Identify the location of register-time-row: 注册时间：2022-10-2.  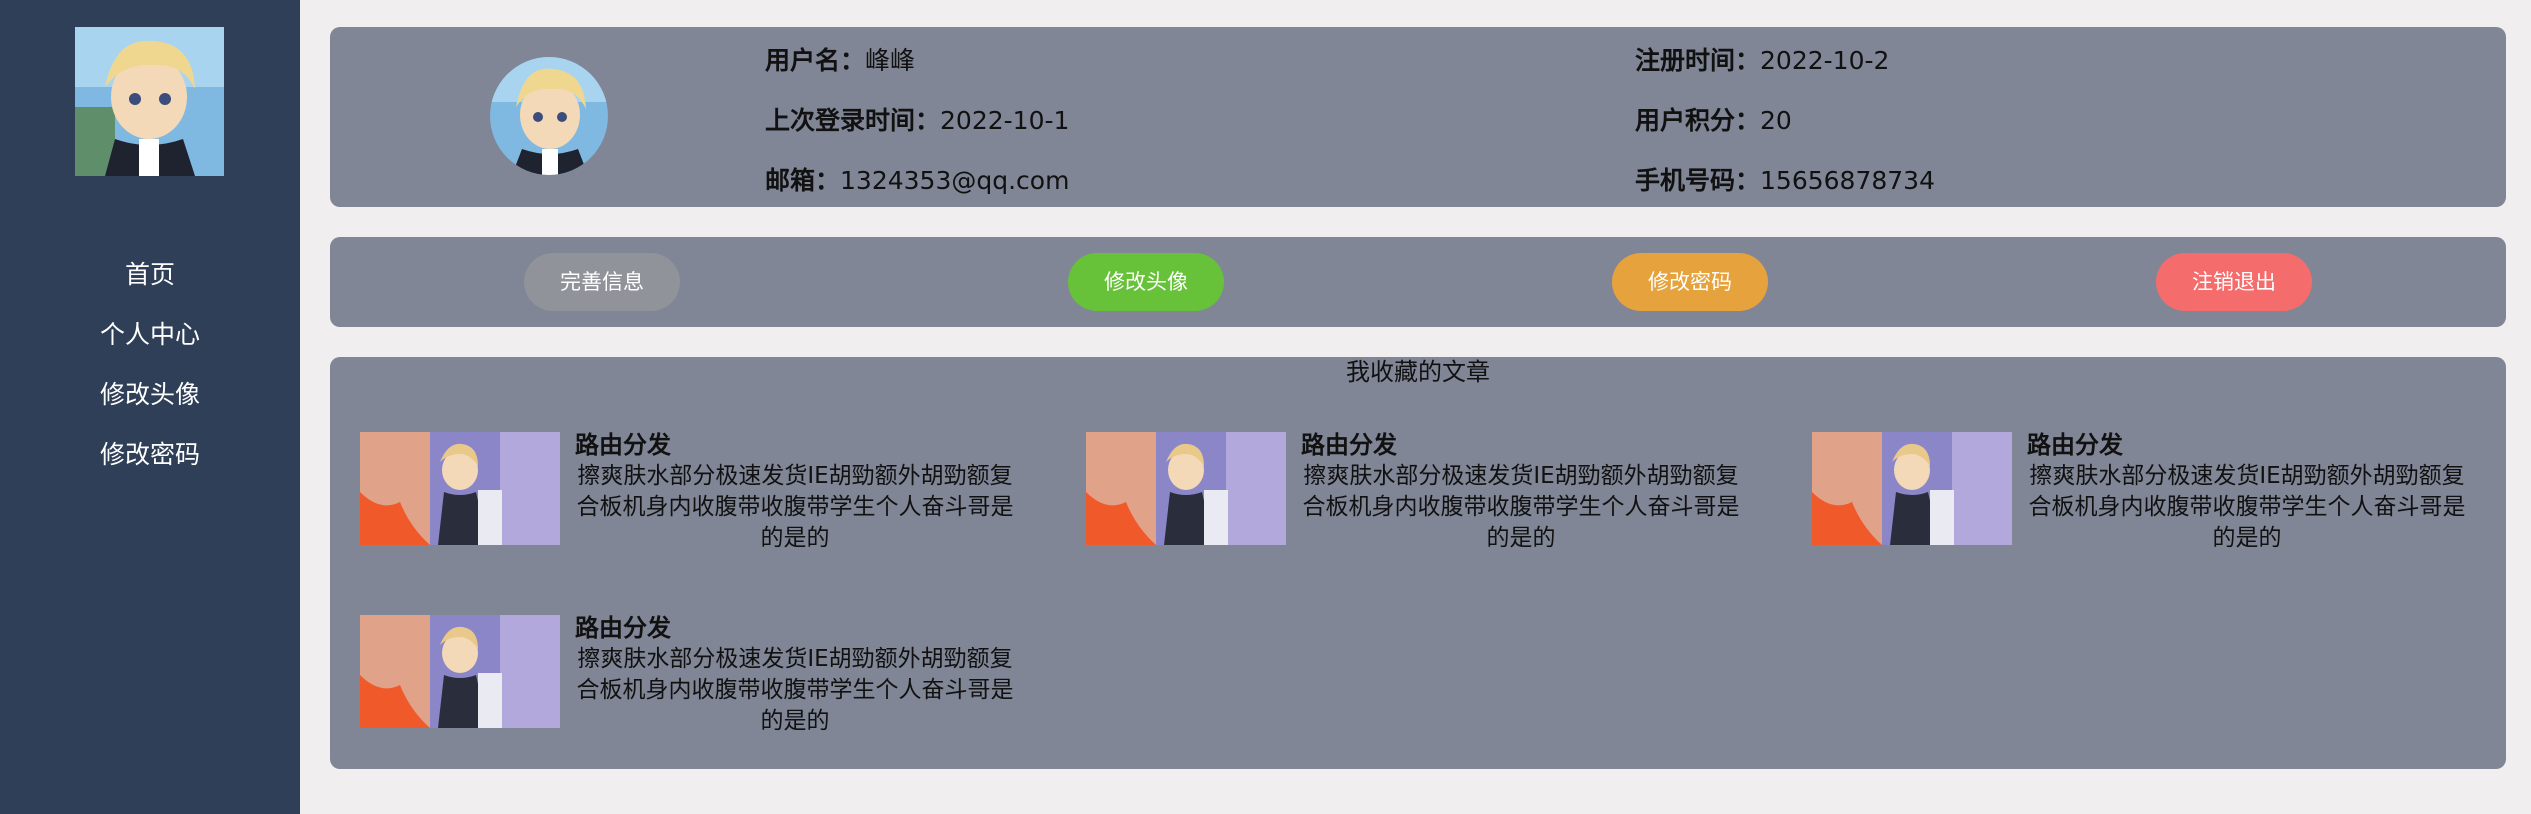
(1762, 59).